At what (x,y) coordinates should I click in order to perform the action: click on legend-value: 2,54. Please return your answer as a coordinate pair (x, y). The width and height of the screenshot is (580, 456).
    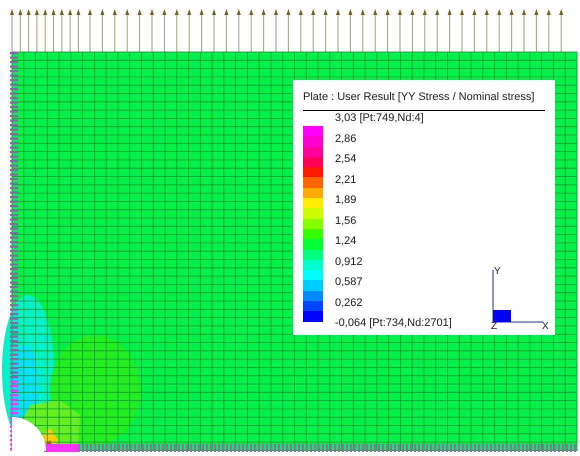
    Looking at the image, I should click on (346, 159).